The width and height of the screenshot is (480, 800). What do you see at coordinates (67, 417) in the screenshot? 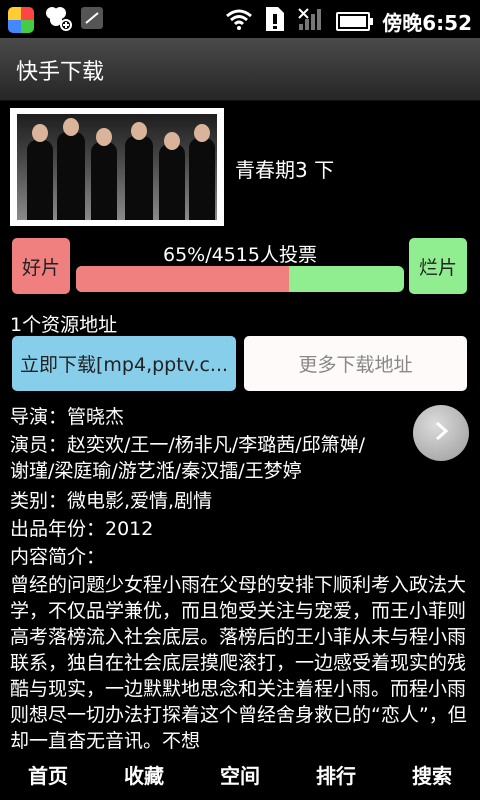
I see `director-line: 导演：管晓杰` at bounding box center [67, 417].